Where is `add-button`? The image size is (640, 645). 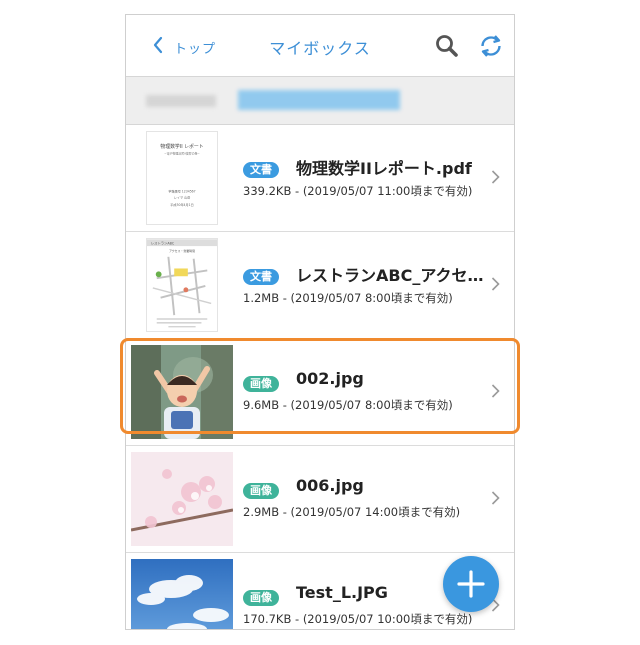 add-button is located at coordinates (471, 584).